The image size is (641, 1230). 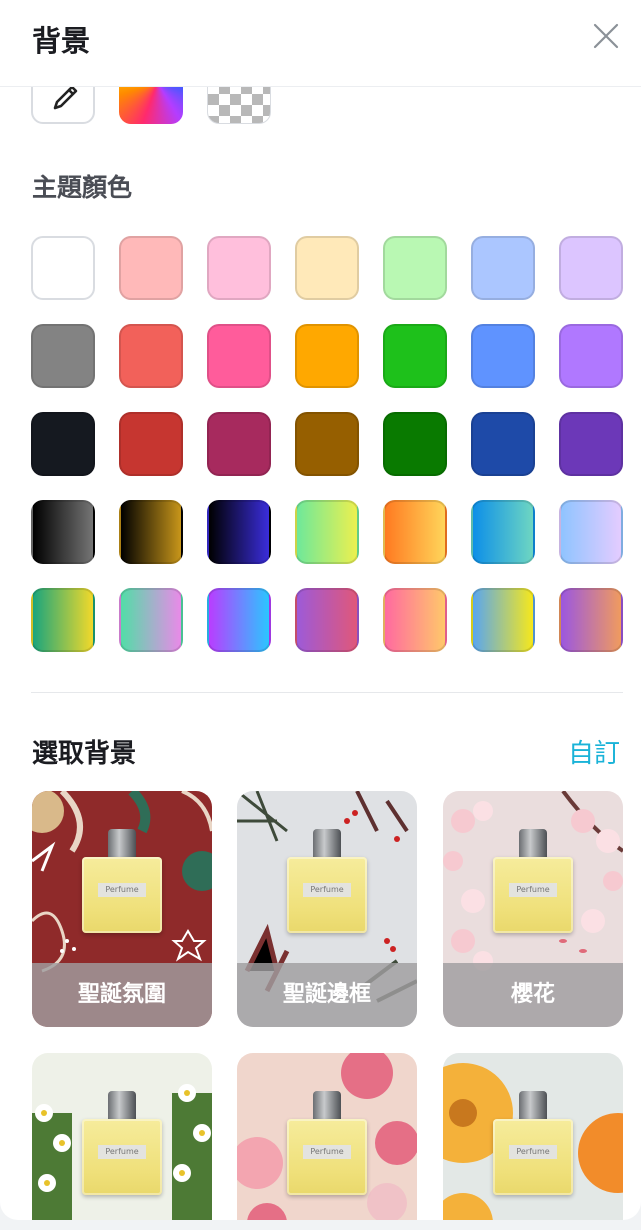 I want to click on card-label: 聖誕氛圍, so click(x=122, y=995).